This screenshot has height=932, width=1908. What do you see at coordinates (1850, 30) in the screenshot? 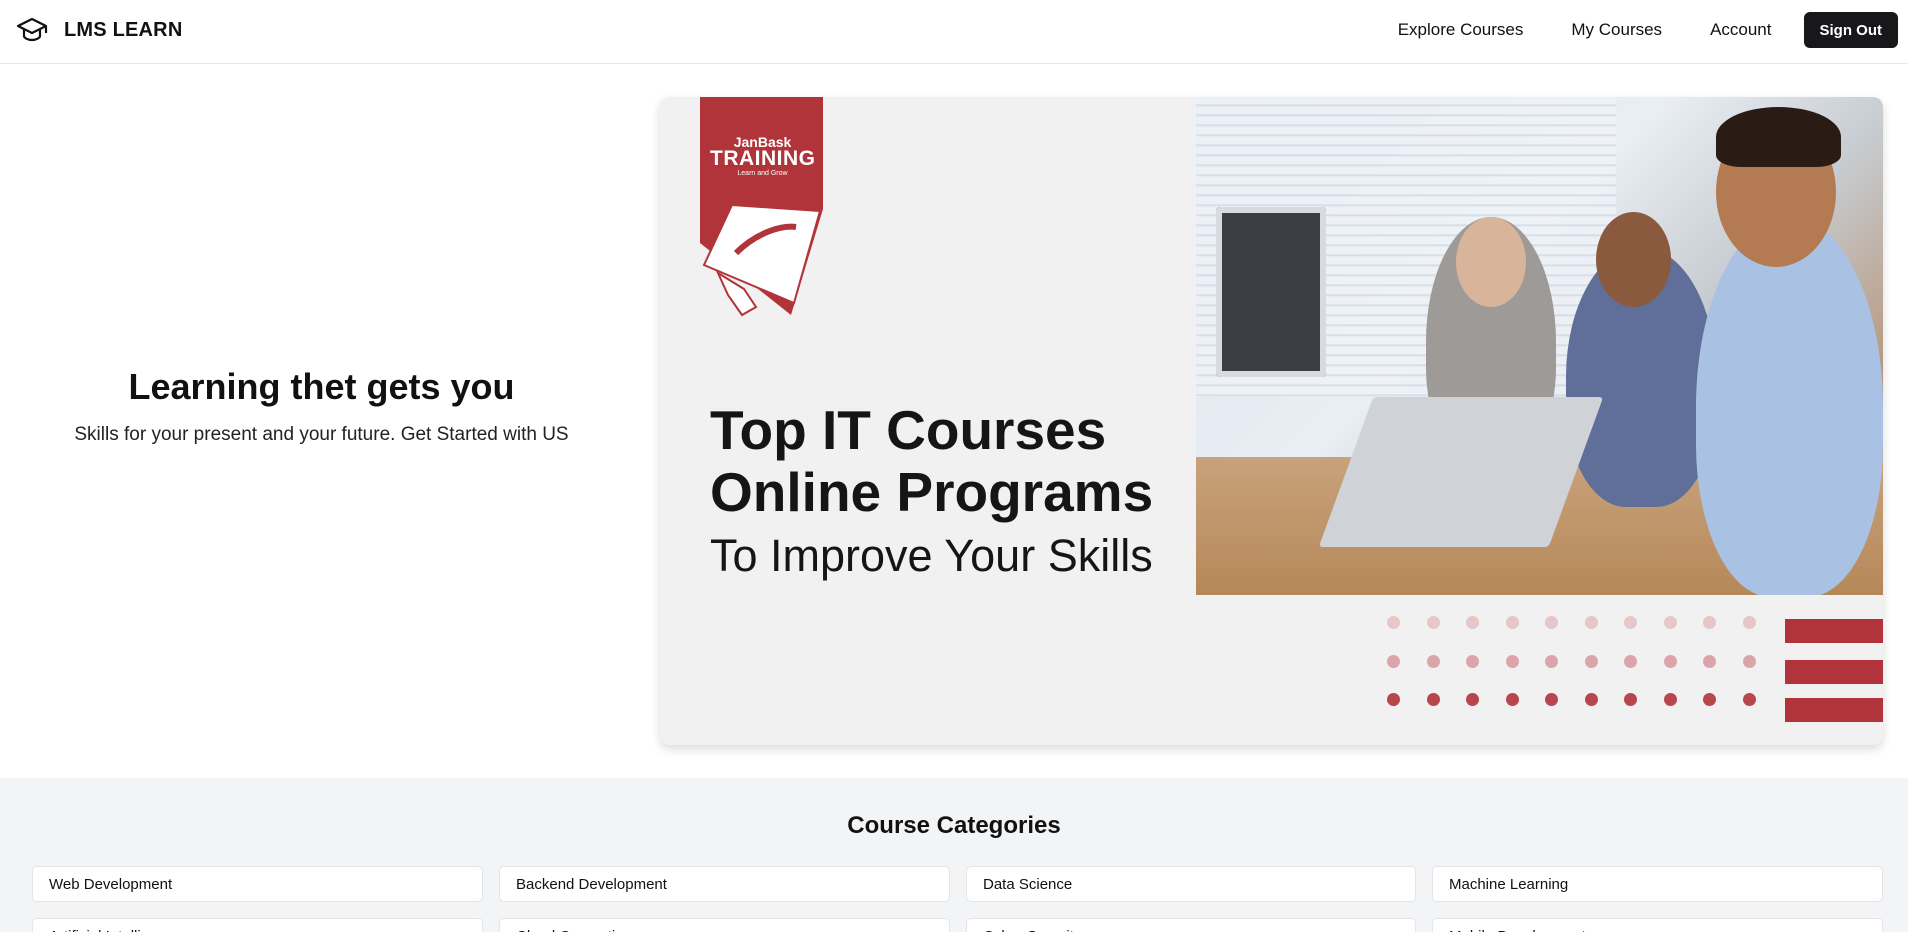
I see `sign-out-button: Sign Out` at bounding box center [1850, 30].